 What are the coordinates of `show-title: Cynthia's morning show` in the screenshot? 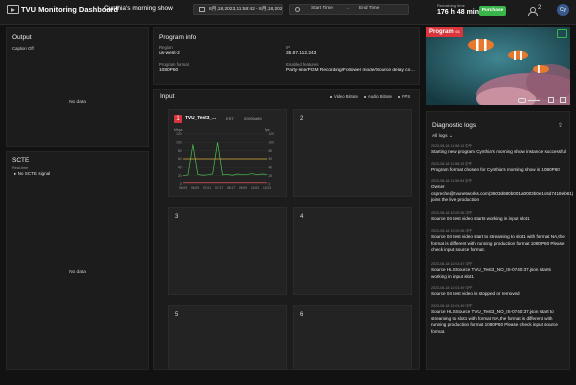 It's located at (138, 8).